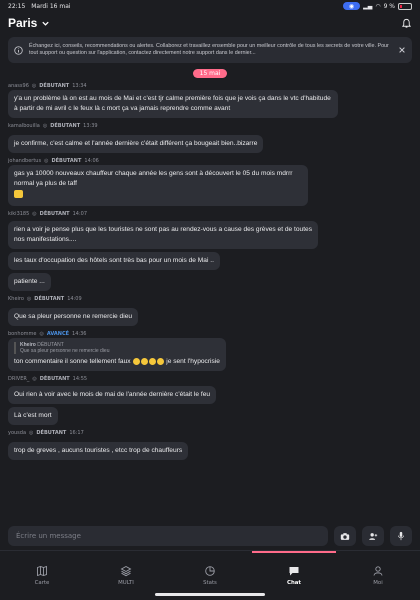 The image size is (420, 600). What do you see at coordinates (168, 536) in the screenshot?
I see `message-input: Écrire un message` at bounding box center [168, 536].